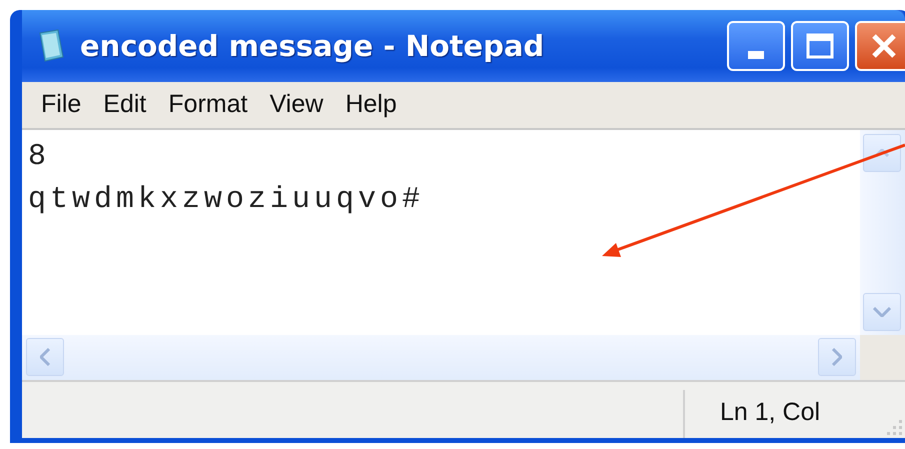 This screenshot has height=449, width=905. What do you see at coordinates (125, 105) in the screenshot?
I see `menu-item: Edit` at bounding box center [125, 105].